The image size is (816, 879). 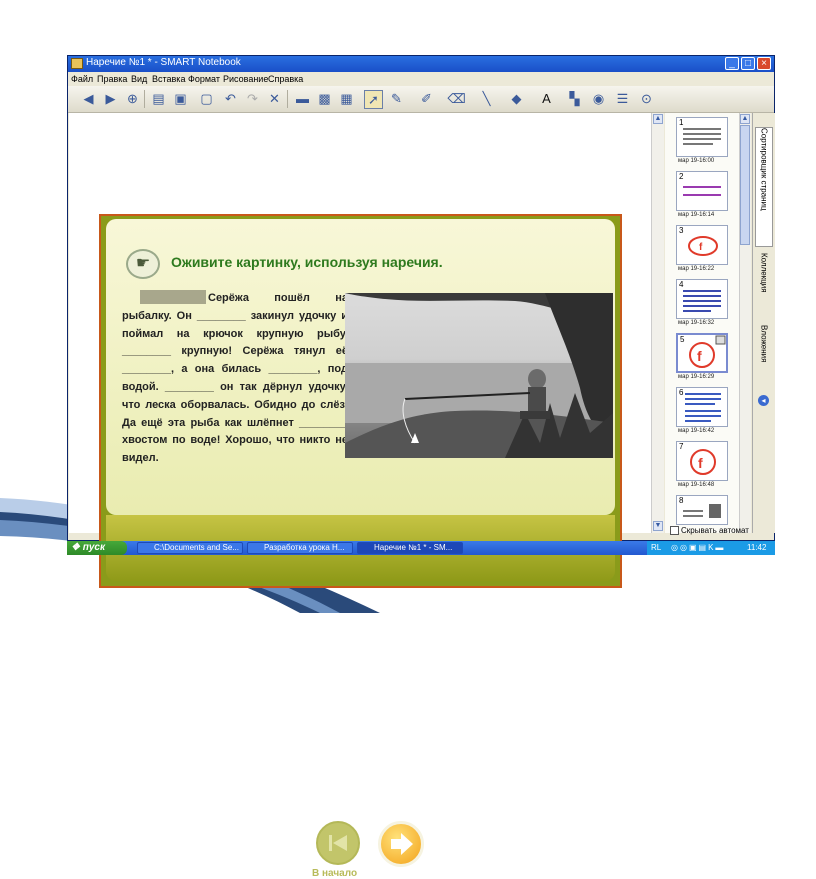 I want to click on go-to-start-button, so click(x=338, y=843).